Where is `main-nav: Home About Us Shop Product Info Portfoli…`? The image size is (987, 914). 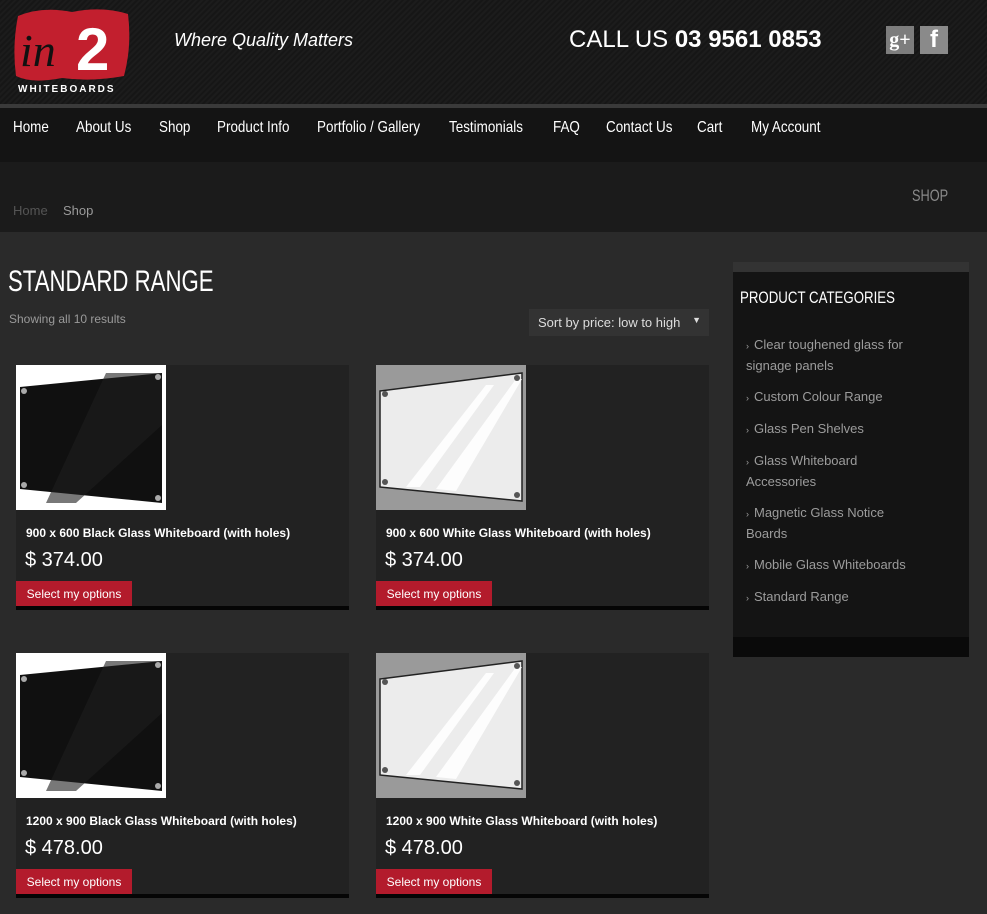 main-nav: Home About Us Shop Product Info Portfoli… is located at coordinates (493, 135).